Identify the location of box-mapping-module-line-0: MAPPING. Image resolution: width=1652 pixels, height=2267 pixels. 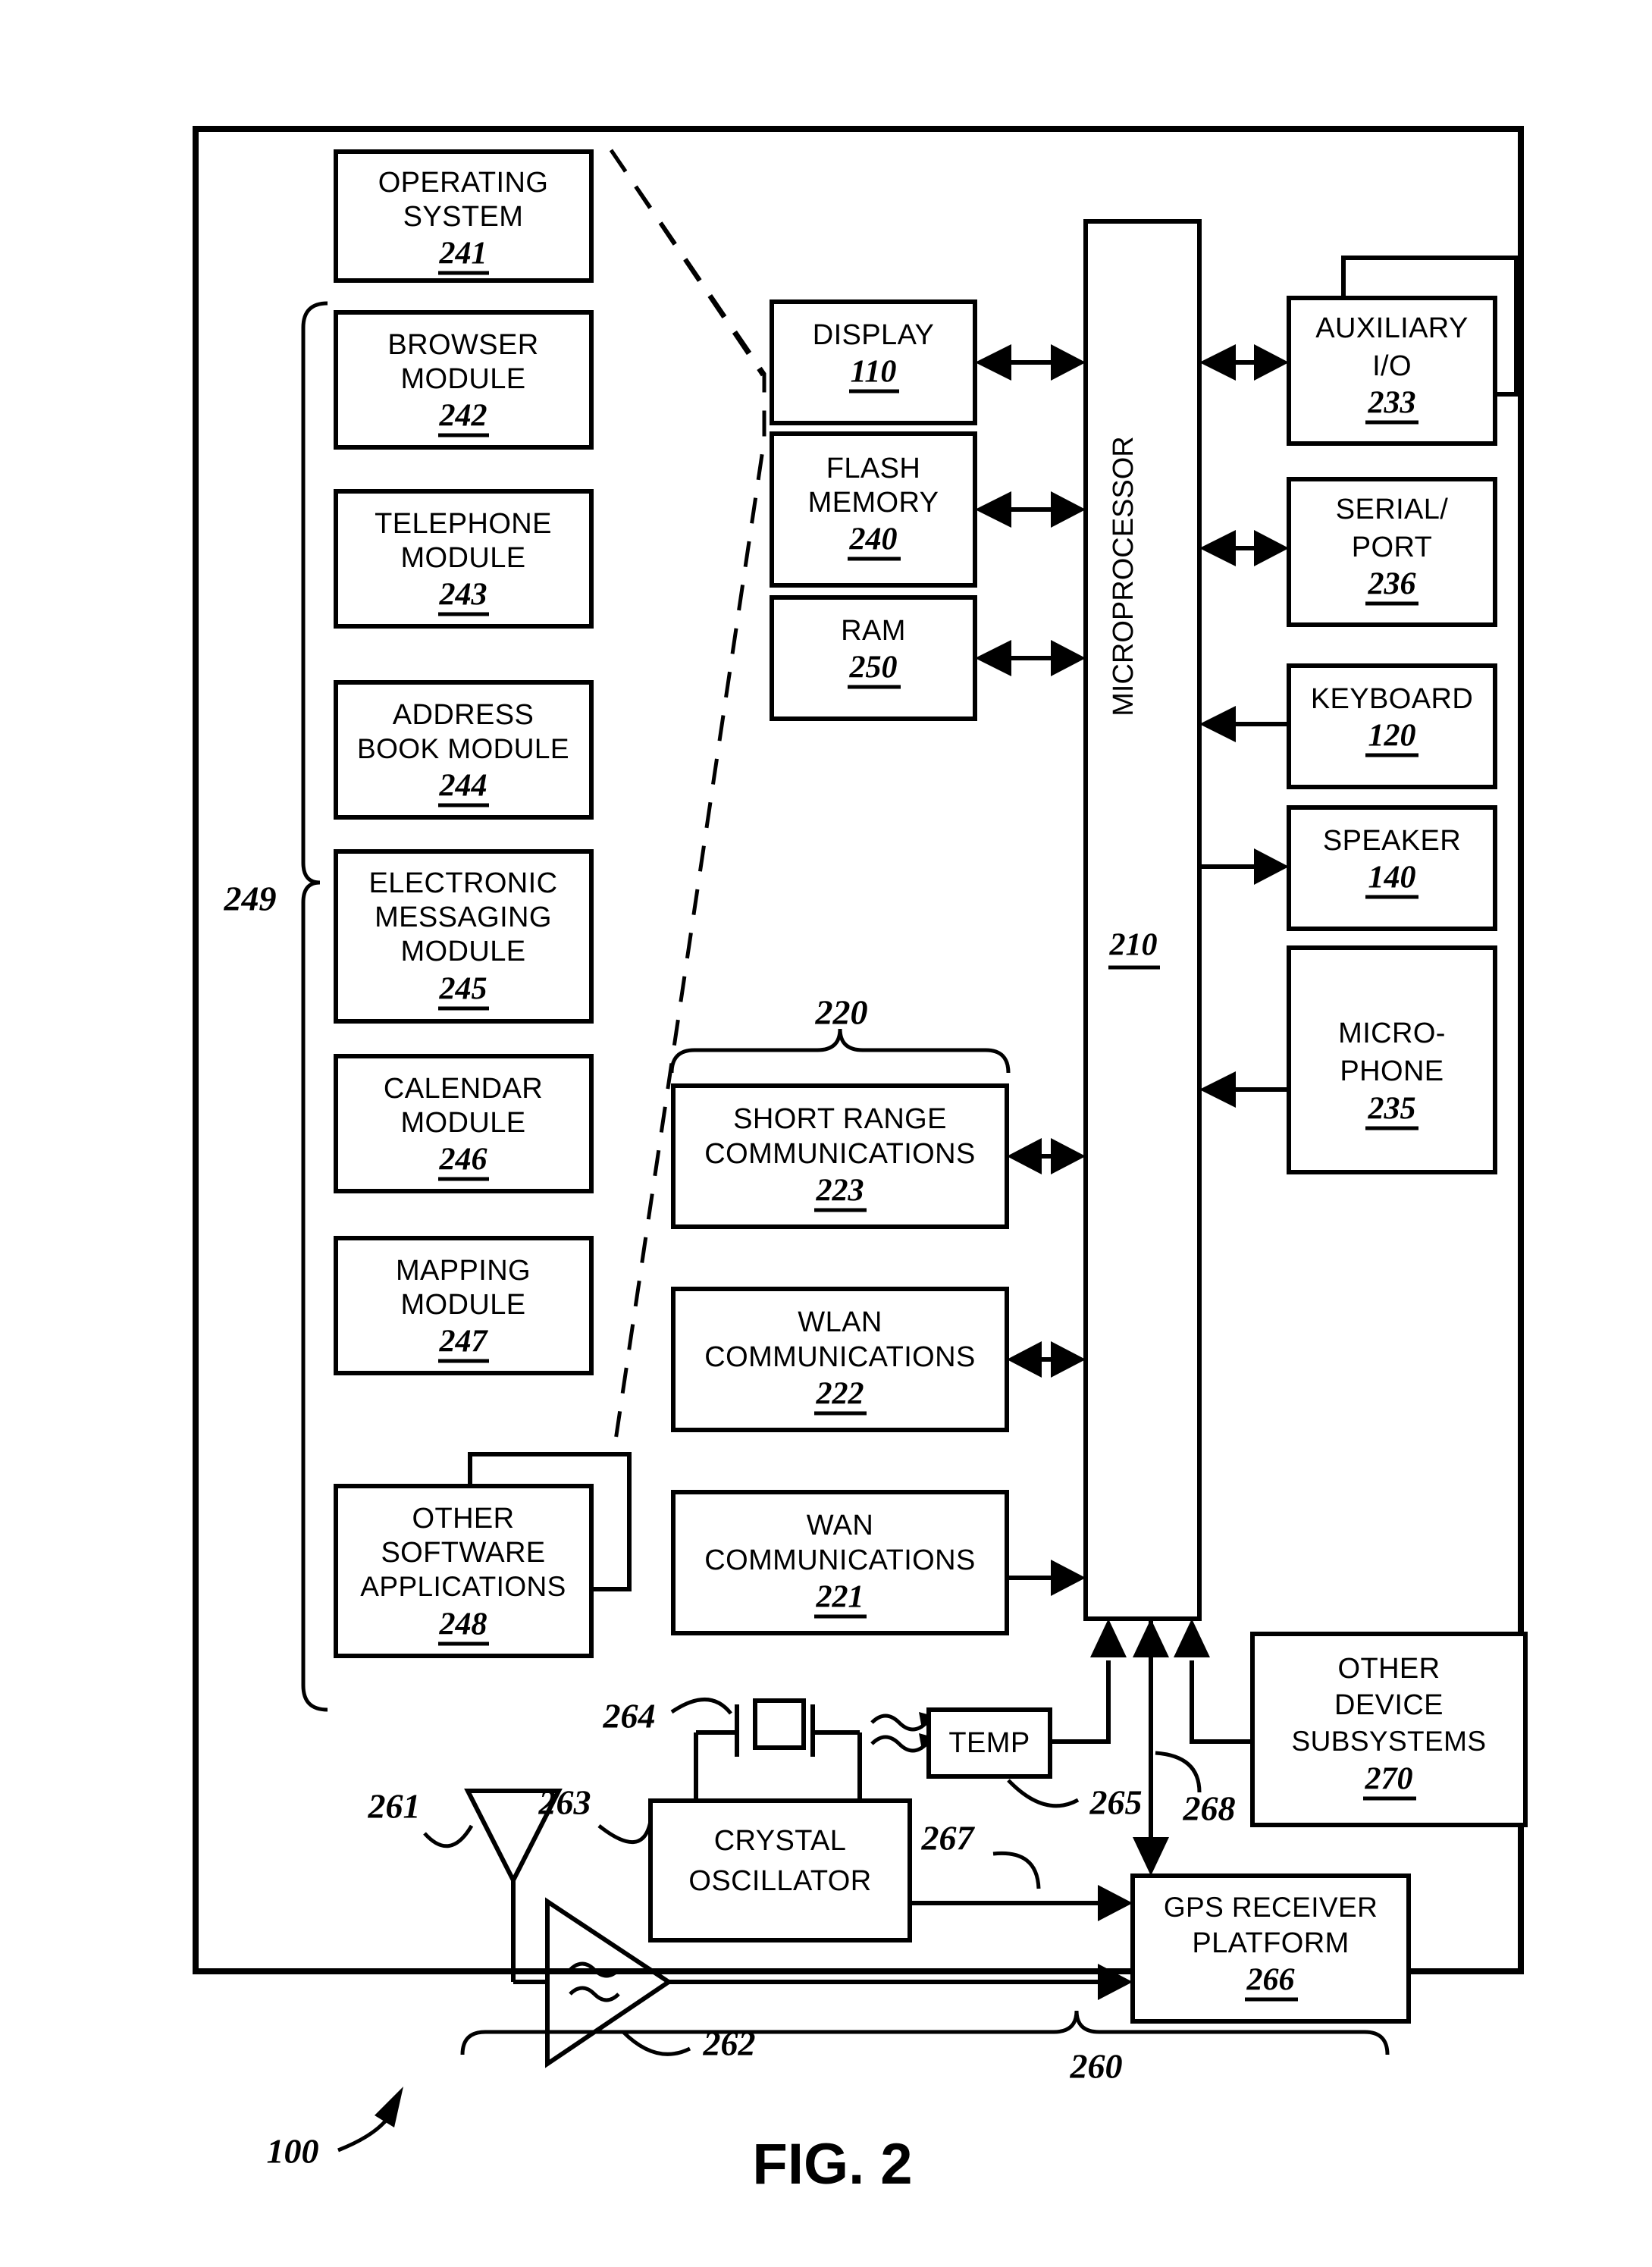
(463, 1271).